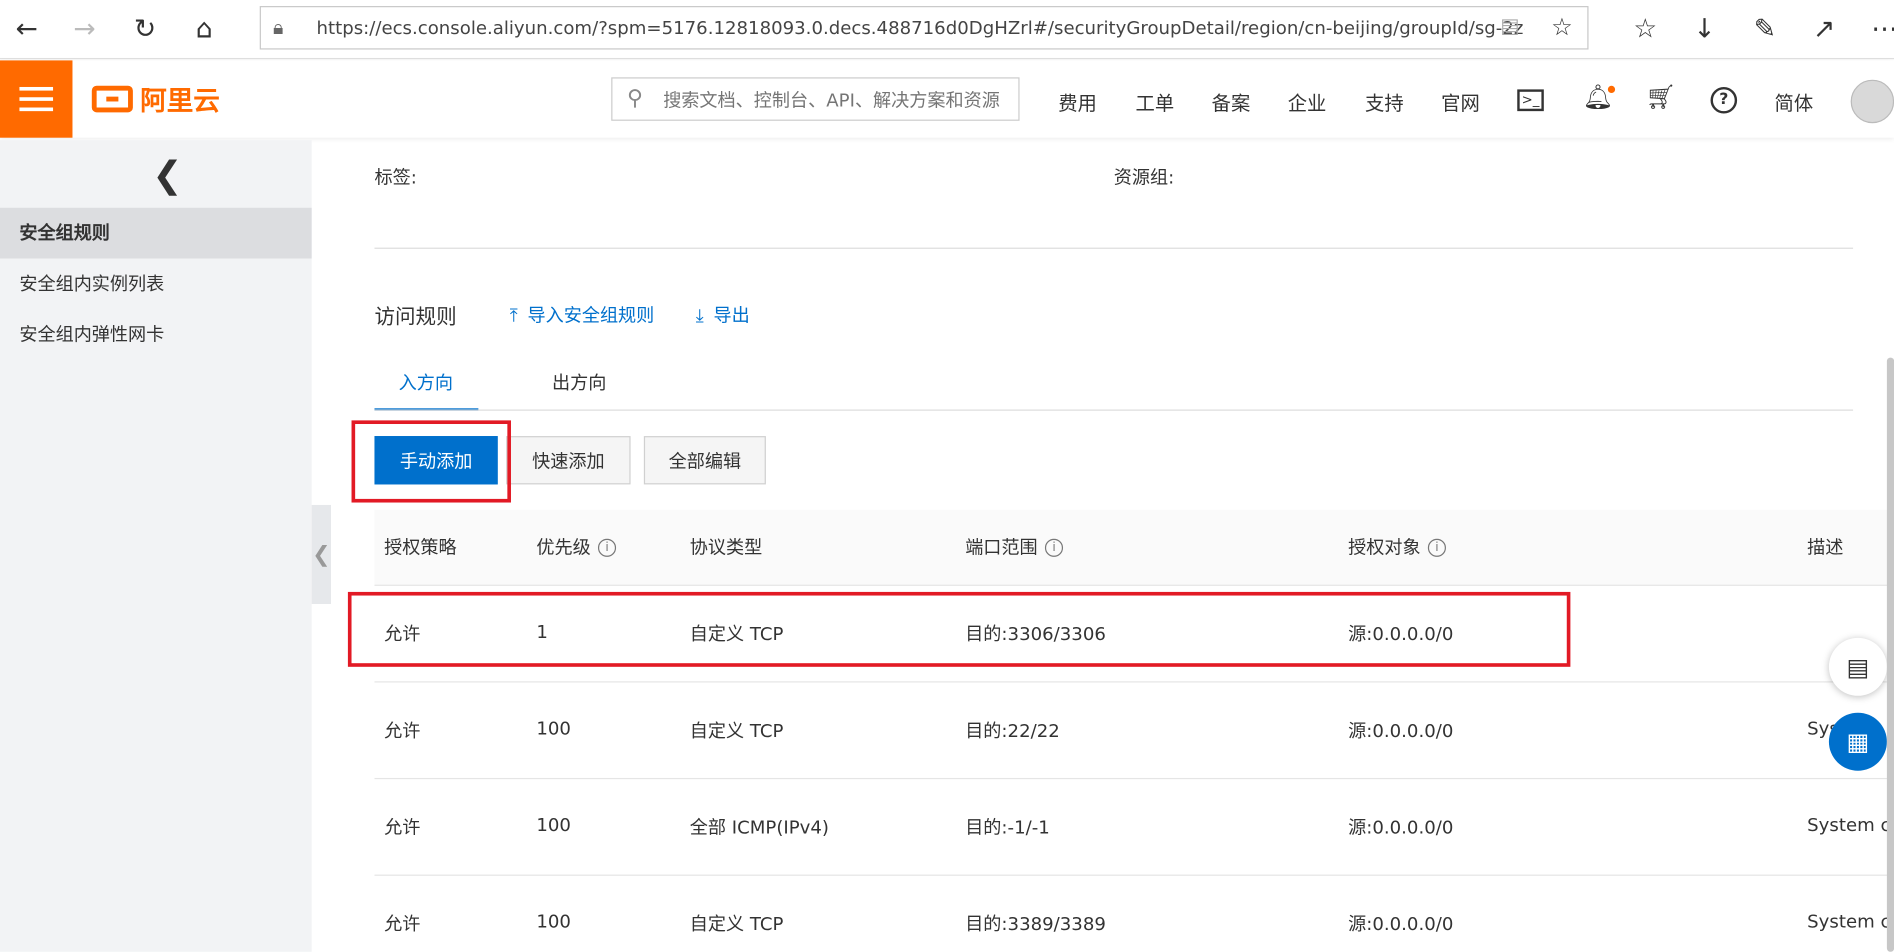  Describe the element at coordinates (959, 629) in the screenshot. I see `highlight-box-first-rule` at that location.